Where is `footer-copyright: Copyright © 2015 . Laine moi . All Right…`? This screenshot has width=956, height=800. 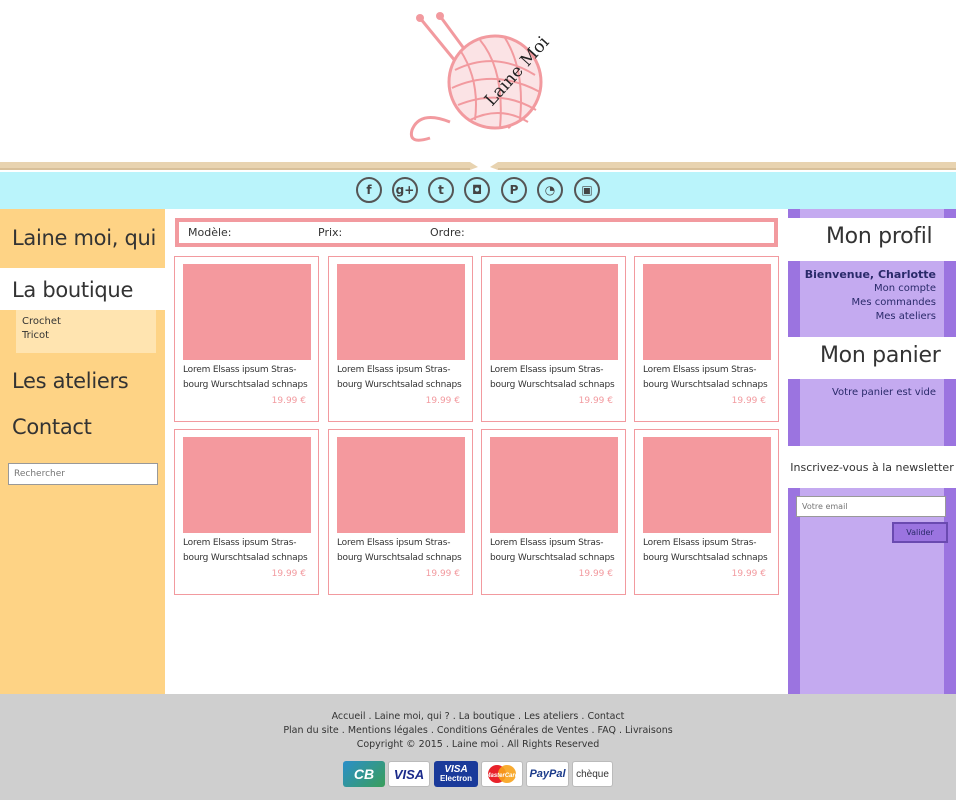 footer-copyright: Copyright © 2015 . Laine moi . All Right… is located at coordinates (478, 744).